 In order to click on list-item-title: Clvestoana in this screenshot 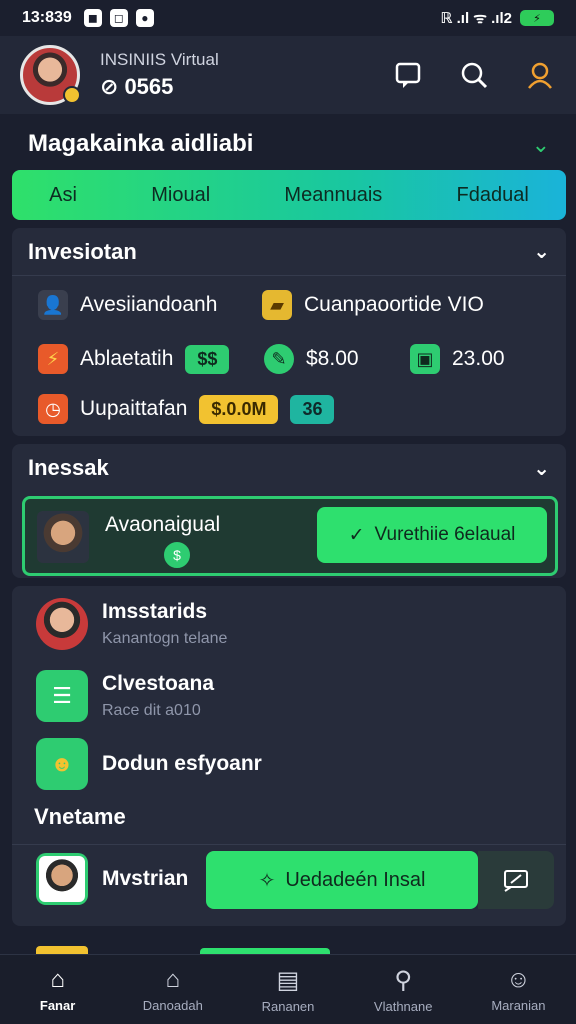, I will do `click(158, 683)`.